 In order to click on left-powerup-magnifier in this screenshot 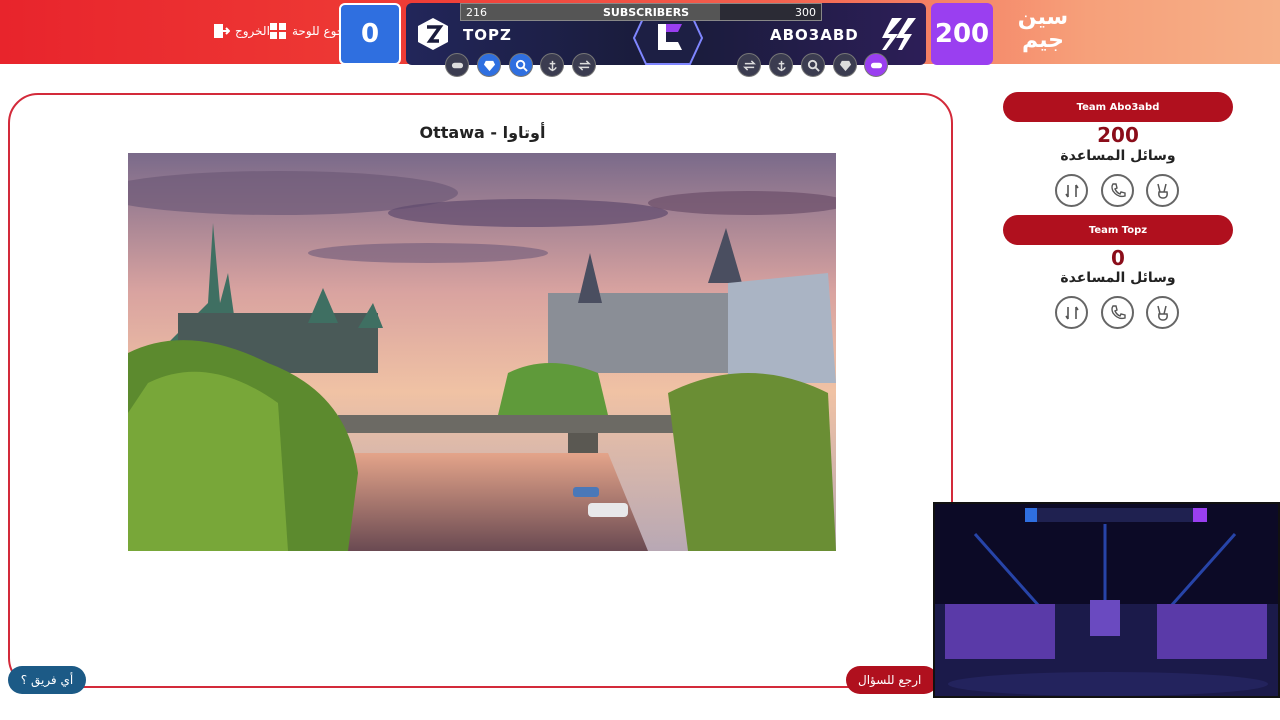, I will do `click(521, 65)`.